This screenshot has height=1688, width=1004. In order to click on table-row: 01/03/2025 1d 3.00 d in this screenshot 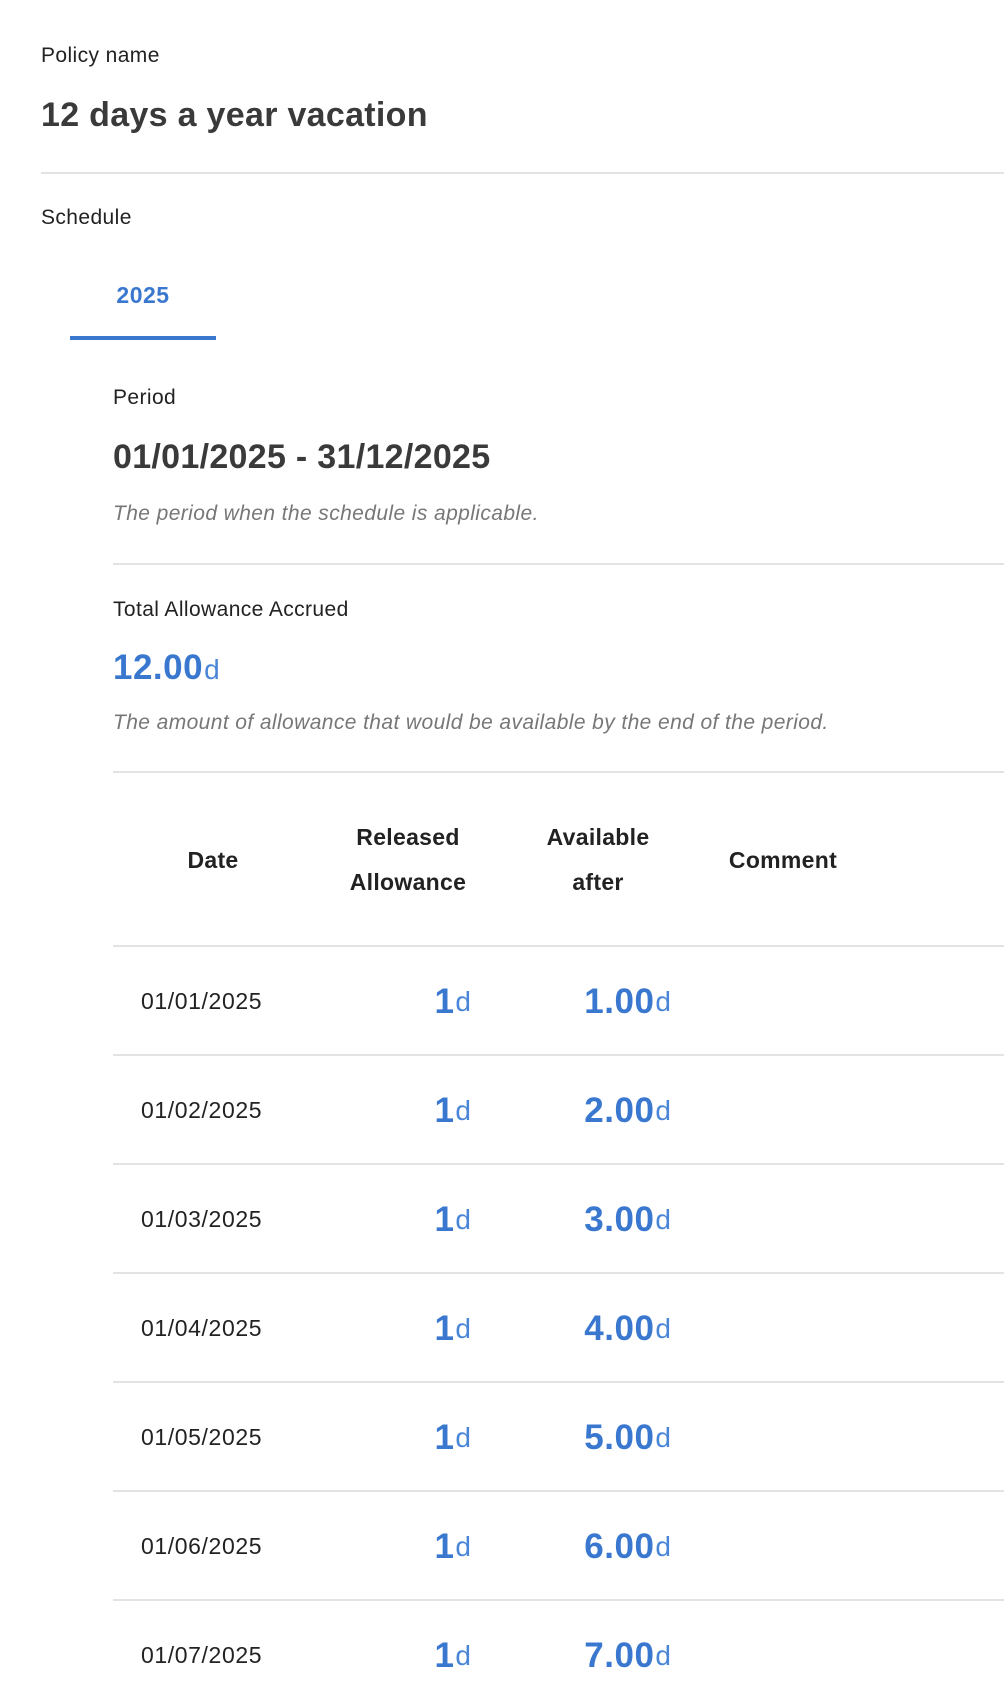, I will do `click(558, 1219)`.